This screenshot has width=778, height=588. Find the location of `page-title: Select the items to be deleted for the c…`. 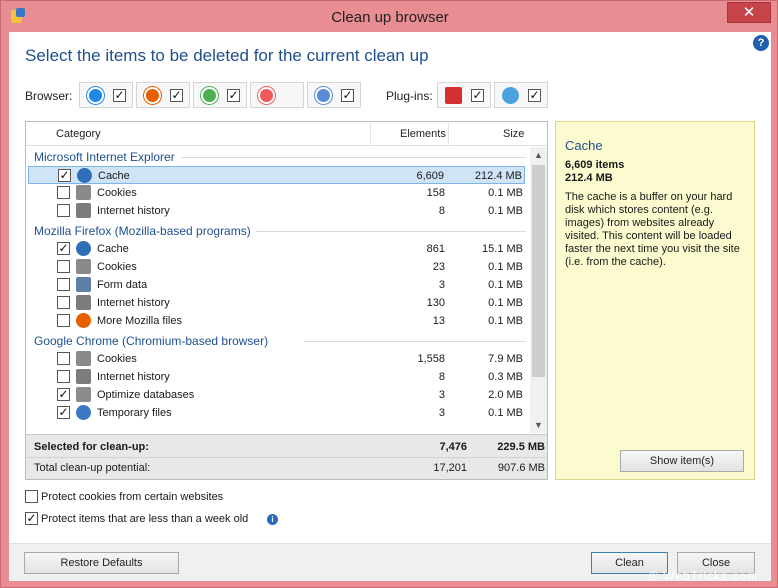

page-title: Select the items to be deleted for the c… is located at coordinates (227, 55).